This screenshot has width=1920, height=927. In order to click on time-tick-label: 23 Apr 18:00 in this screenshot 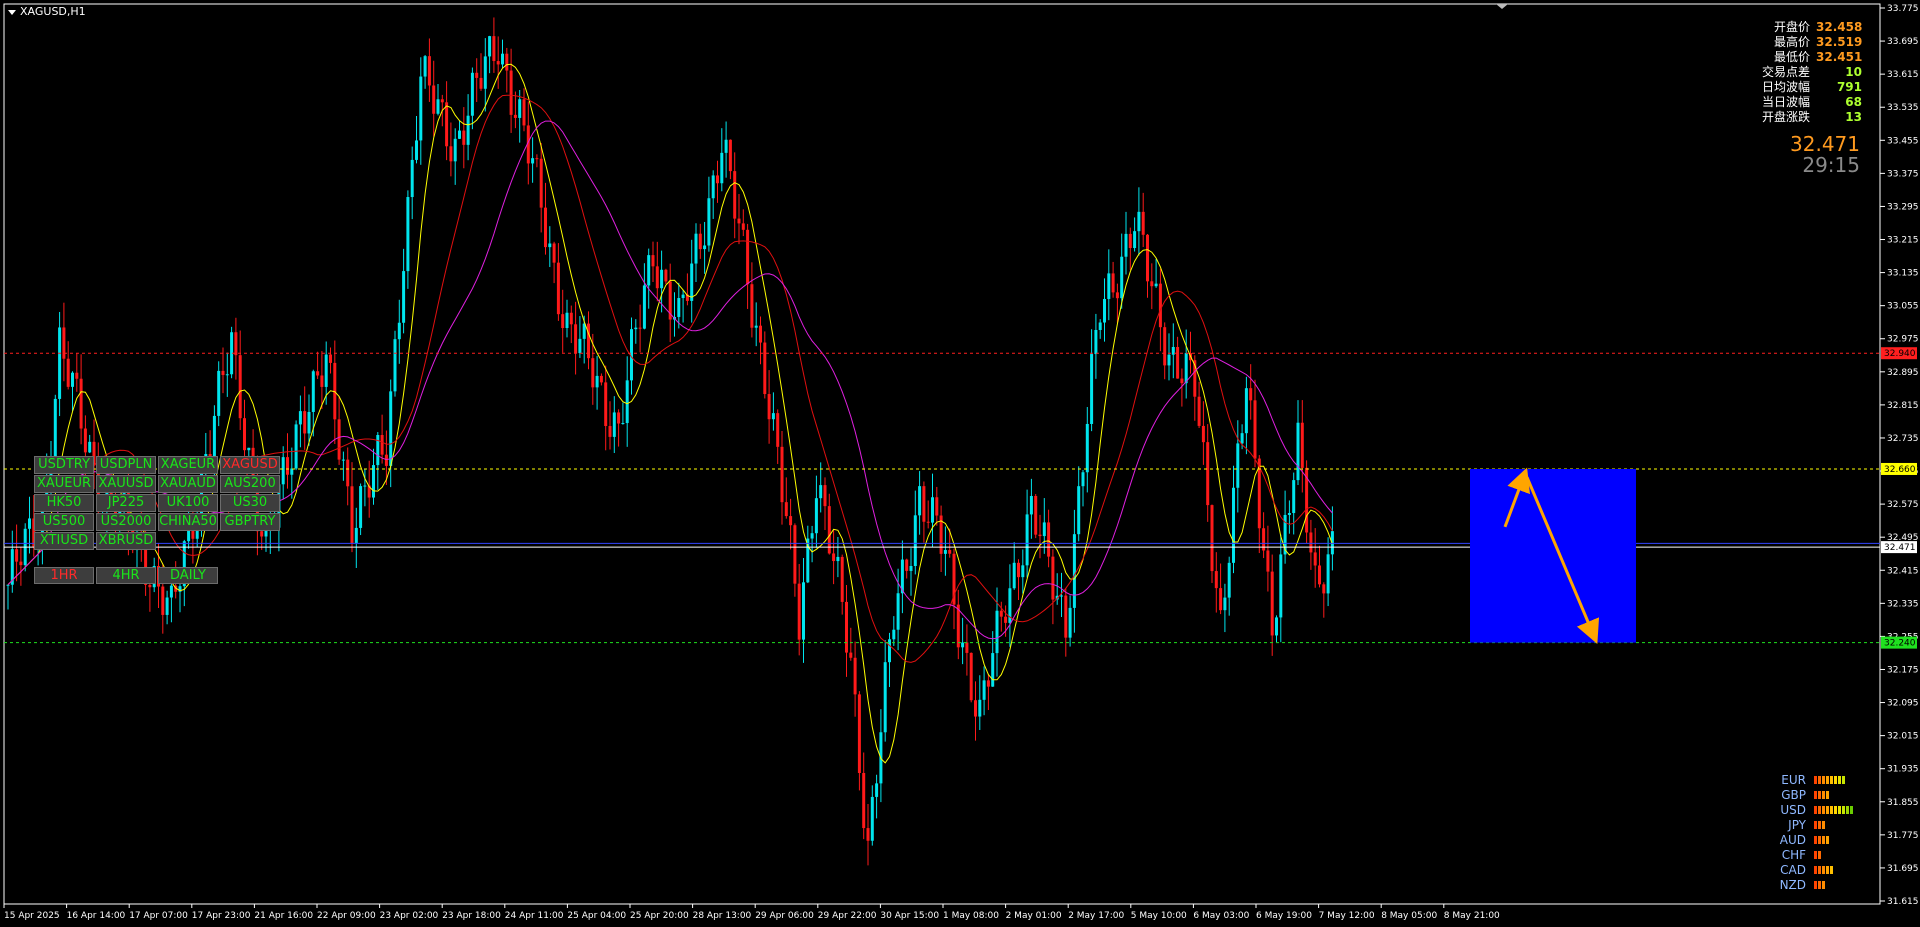, I will do `click(471, 916)`.